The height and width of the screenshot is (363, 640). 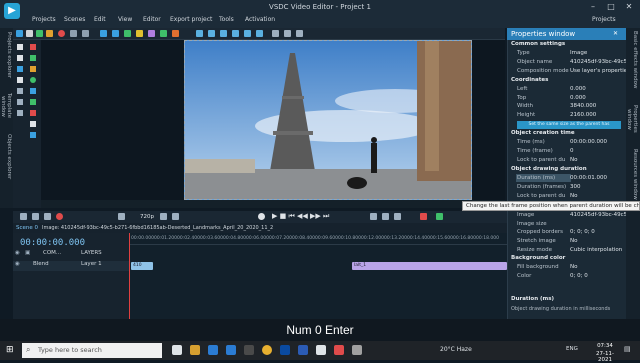 I want to click on playback-controls: ▶ ■ ⏮ ◀◀ ▶▶ ⏭, so click(x=300, y=216).